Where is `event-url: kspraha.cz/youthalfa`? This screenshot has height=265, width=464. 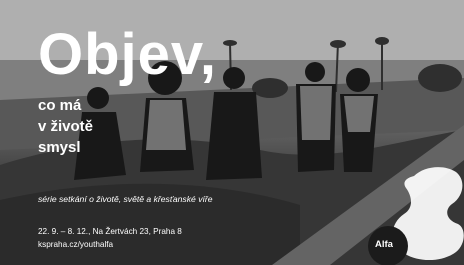 event-url: kspraha.cz/youthalfa is located at coordinates (76, 244).